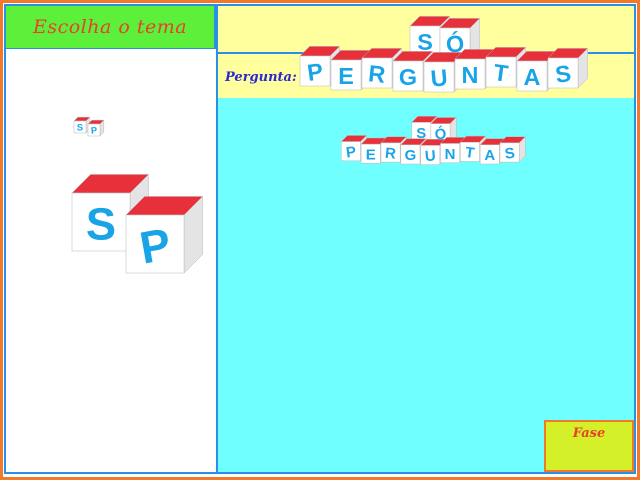 The height and width of the screenshot is (480, 640). Describe the element at coordinates (589, 446) in the screenshot. I see `phase-button: Fase` at that location.